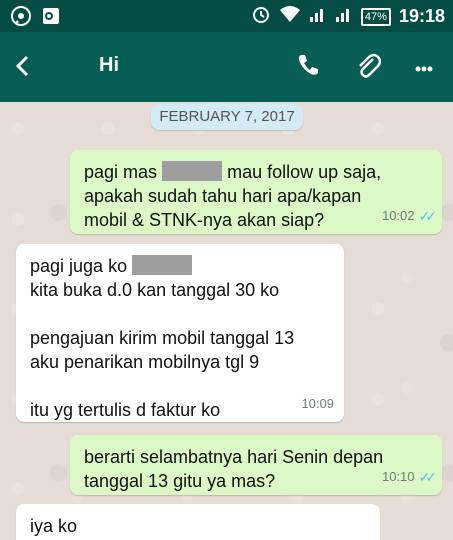 The height and width of the screenshot is (540, 453). Describe the element at coordinates (290, 16) in the screenshot. I see `wifi-icon` at that location.